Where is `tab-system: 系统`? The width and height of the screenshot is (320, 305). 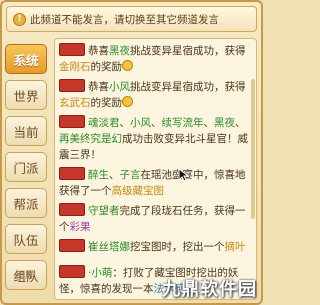
tab-system: 系统 is located at coordinates (26, 59).